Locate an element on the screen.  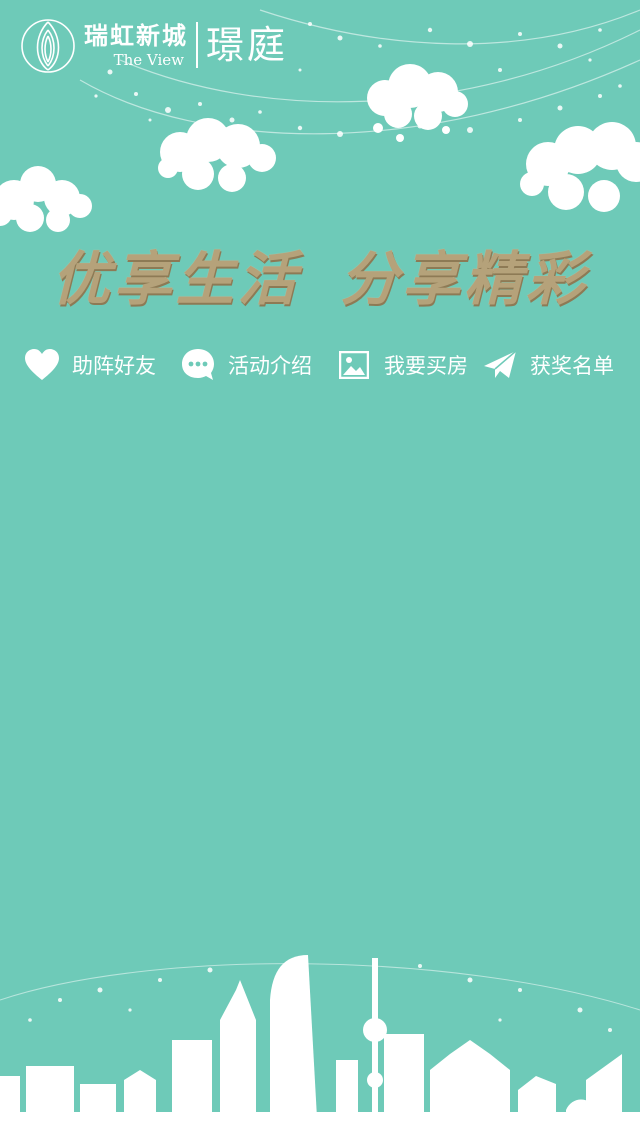
brand-divider is located at coordinates (197, 45).